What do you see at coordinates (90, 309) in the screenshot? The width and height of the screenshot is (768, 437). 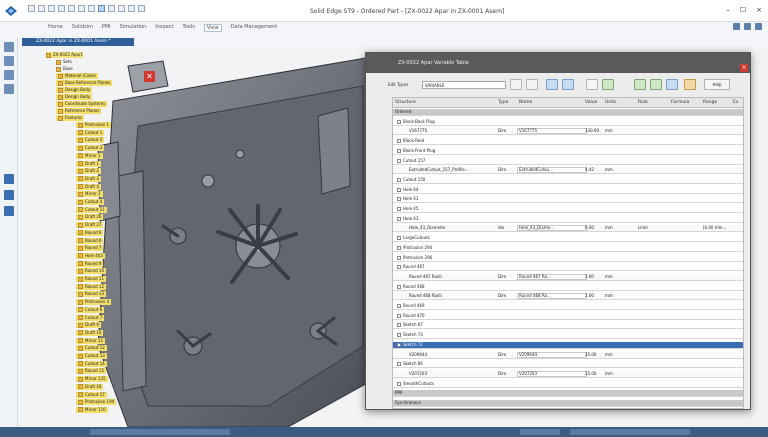 I see `pathfinder-item: Cutout 6` at bounding box center [90, 309].